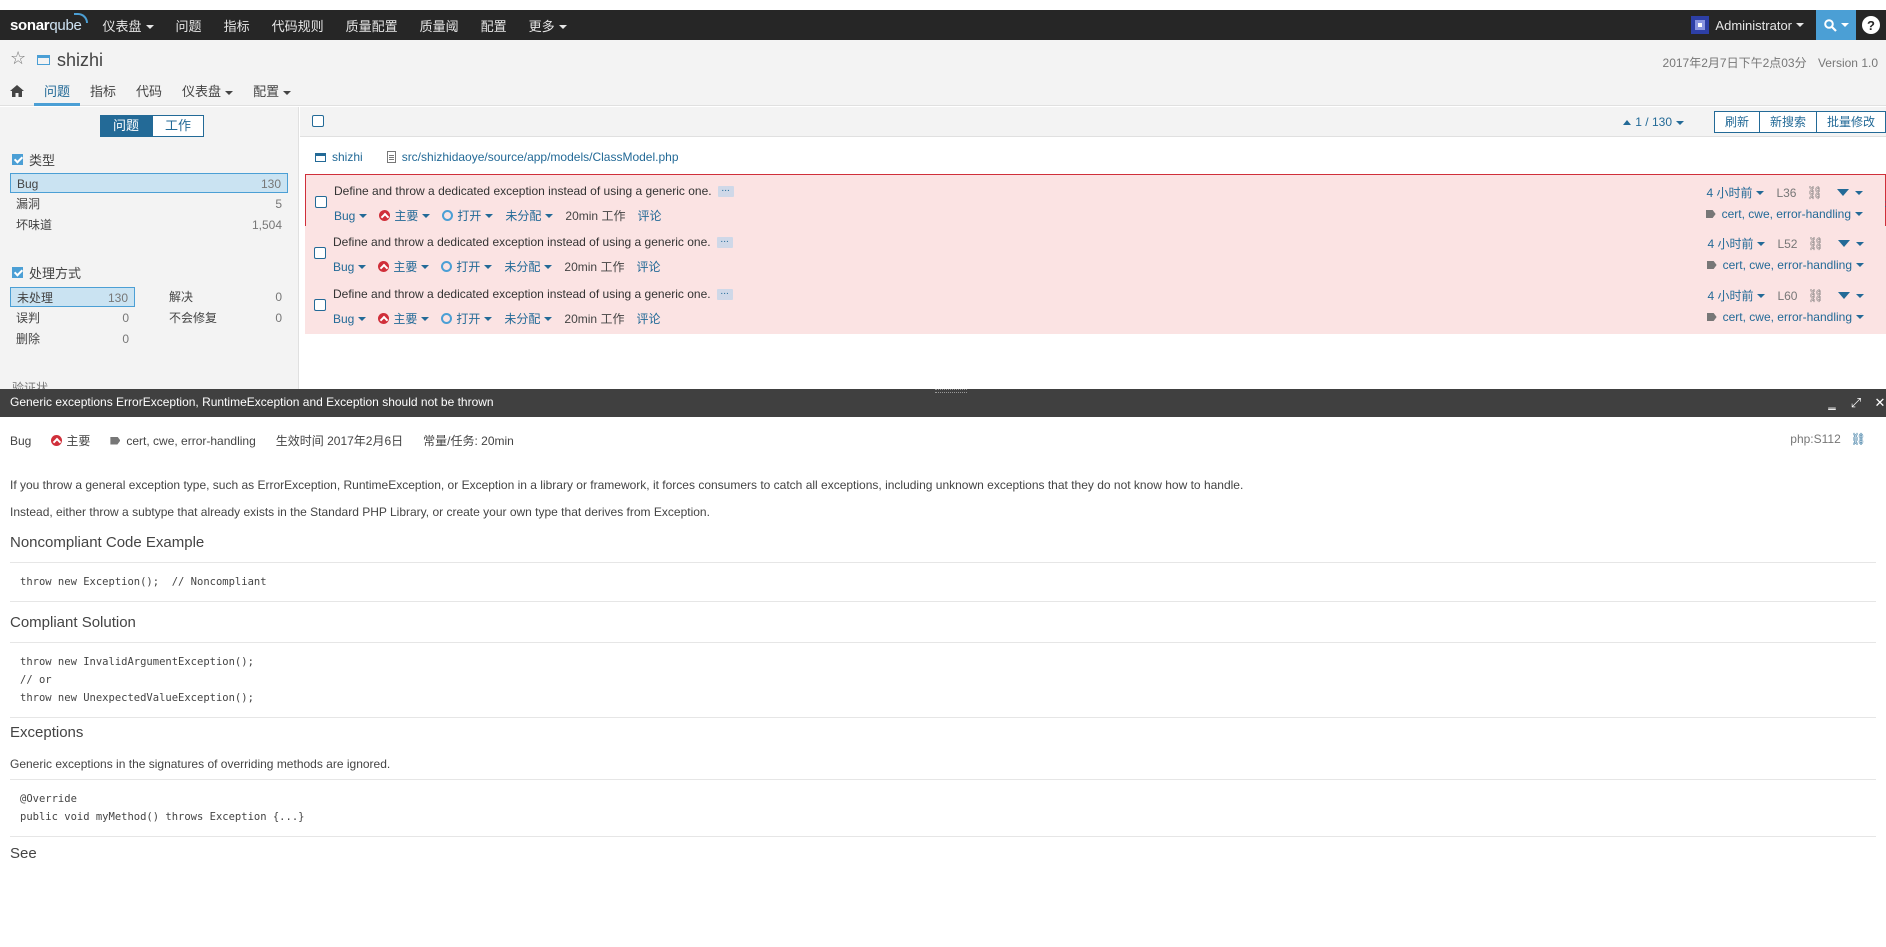 The image size is (1886, 947). Describe the element at coordinates (237, 25) in the screenshot. I see `nav-measures: 指标` at that location.